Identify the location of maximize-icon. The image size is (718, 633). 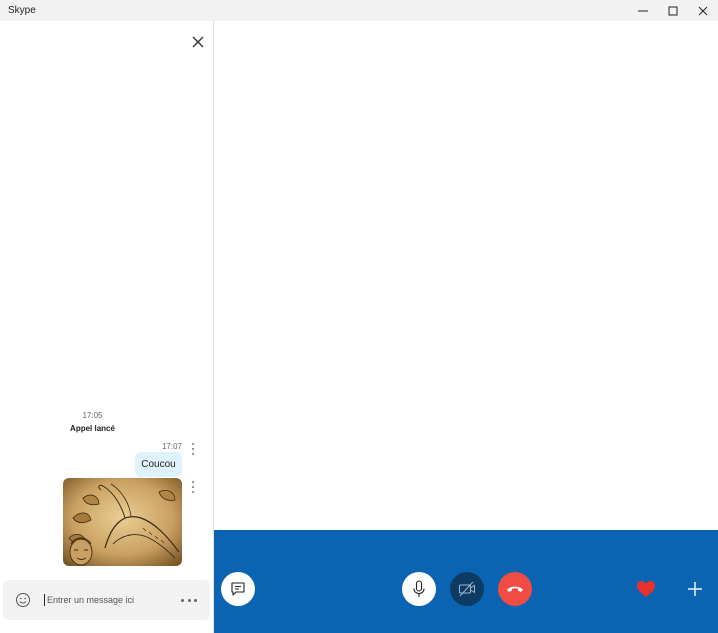
(673, 10).